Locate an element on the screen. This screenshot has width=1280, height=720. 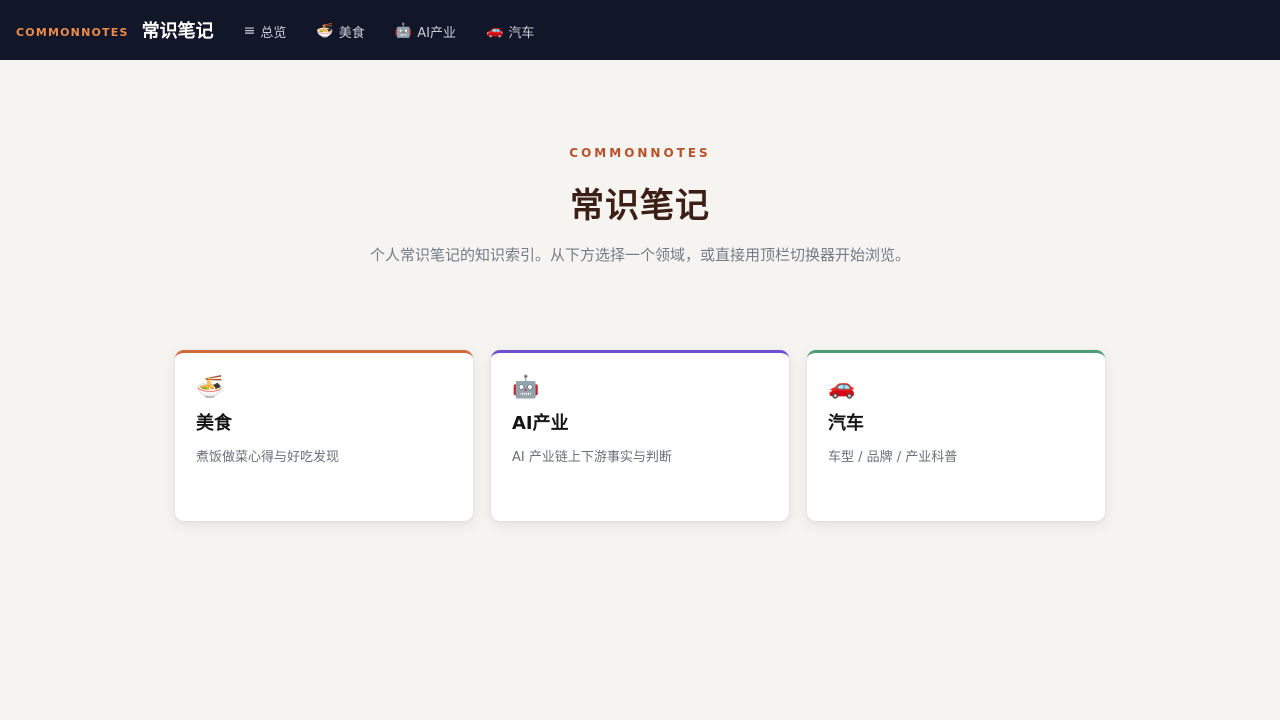
card-food: 🍜 美食 煮饭做菜心得与好吃发现 is located at coordinates (324, 435).